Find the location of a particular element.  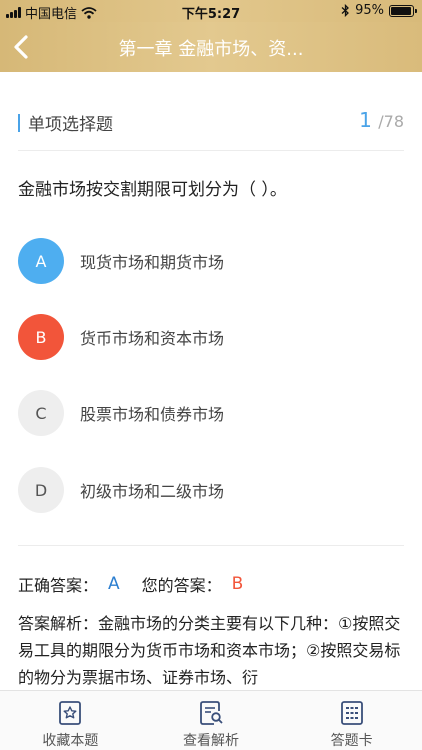

bottom-tab-bar: 收藏本题 查看解析 答题卡 is located at coordinates (211, 720).